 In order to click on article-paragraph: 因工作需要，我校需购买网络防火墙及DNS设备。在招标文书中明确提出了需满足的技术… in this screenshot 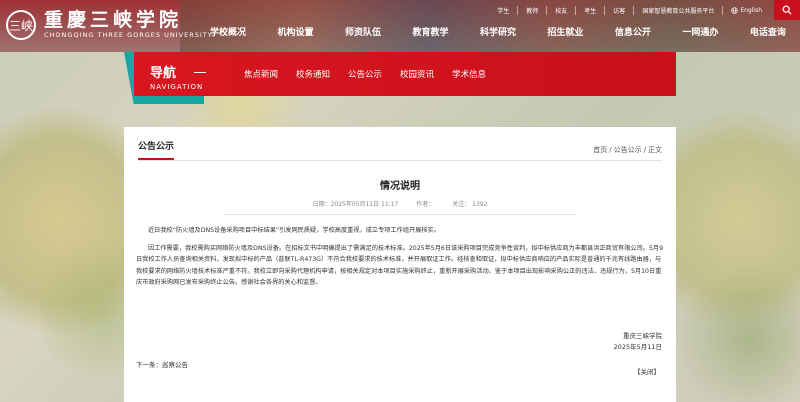, I will do `click(400, 265)`.